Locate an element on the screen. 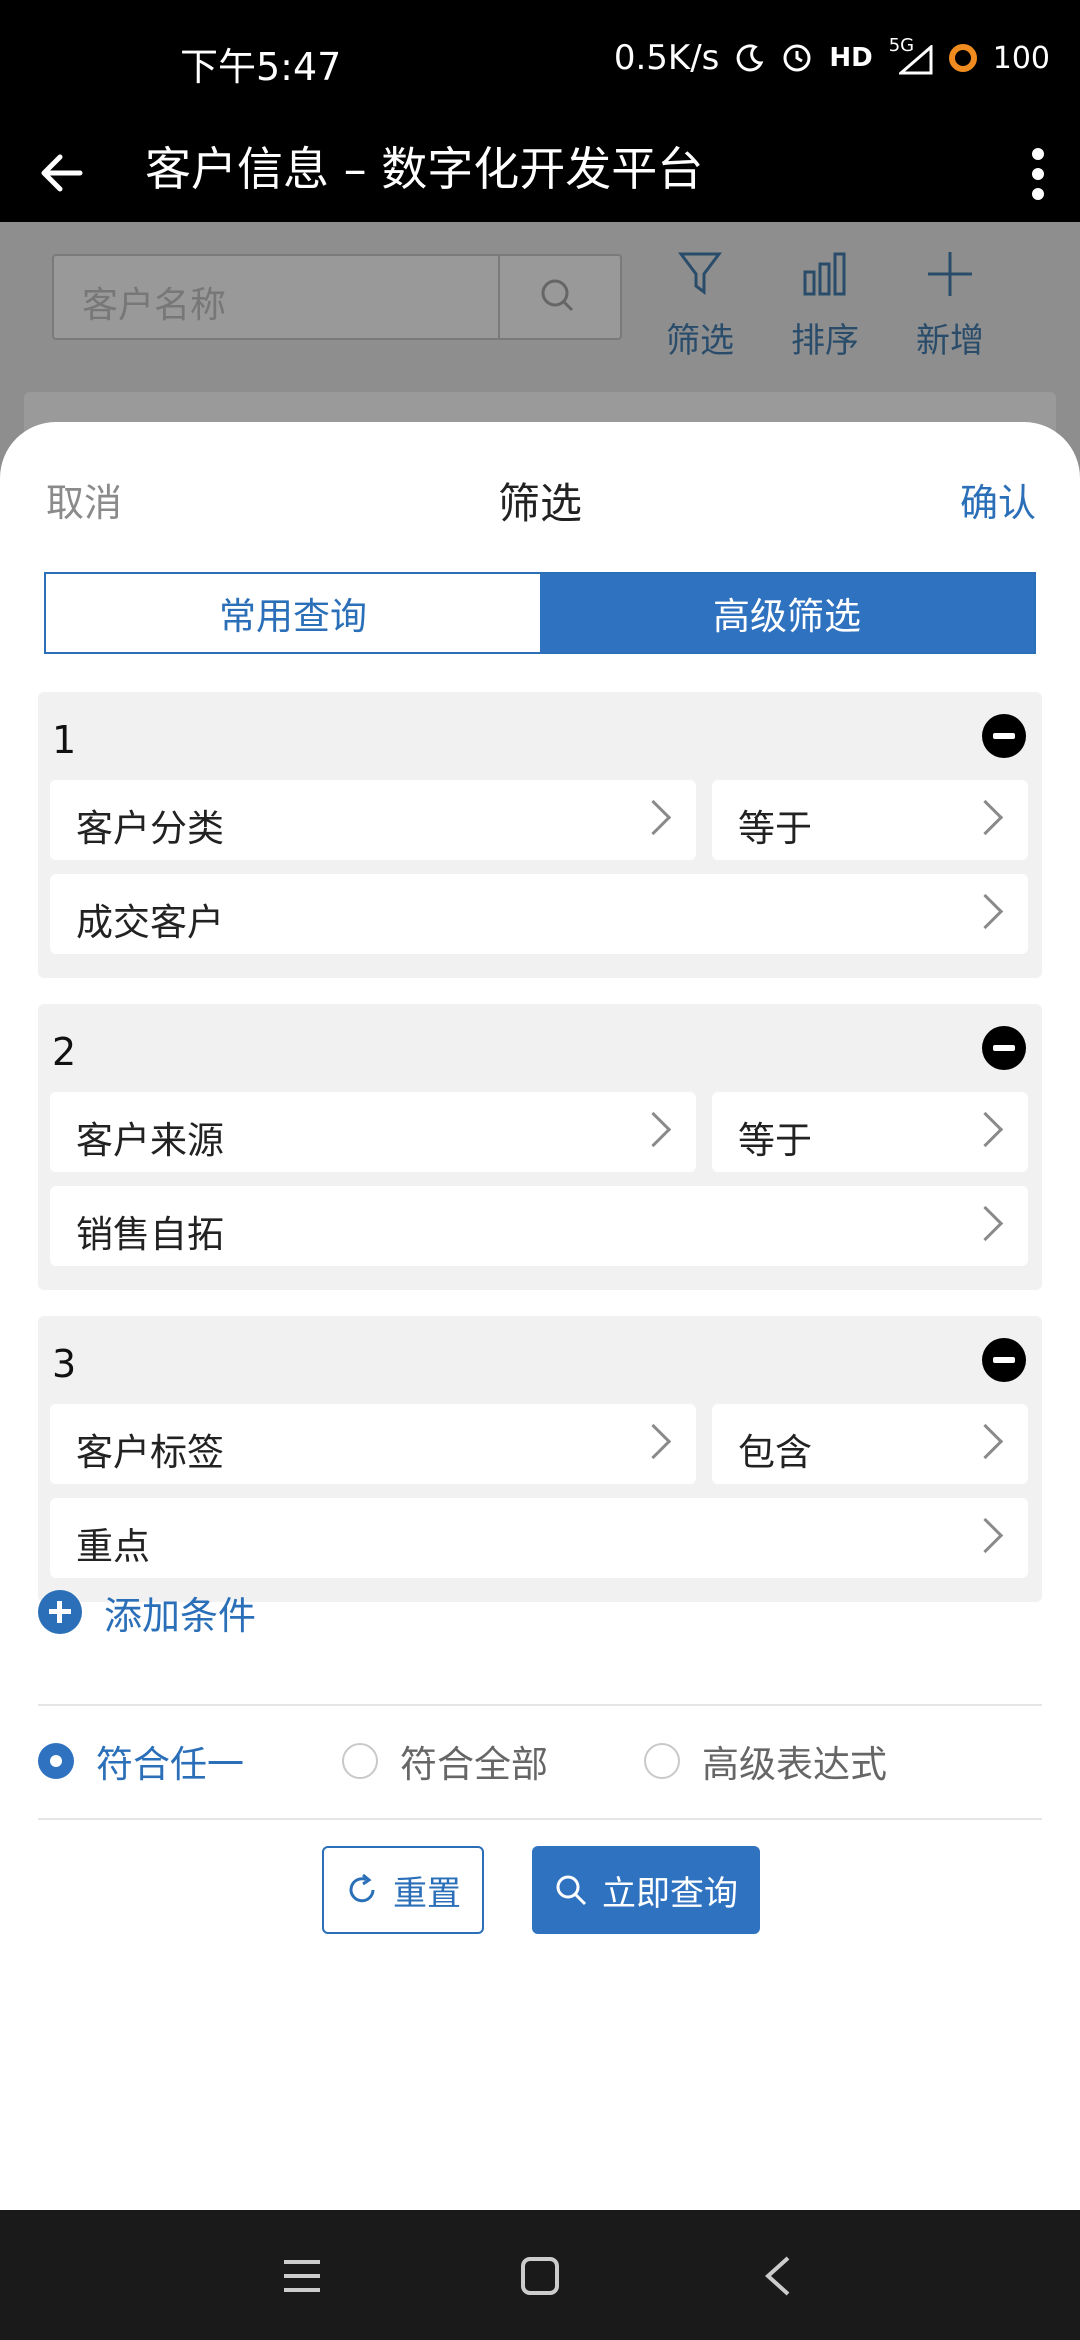 Image resolution: width=1080 pixels, height=2340 pixels. condition-value-label: 重点 is located at coordinates (113, 1546).